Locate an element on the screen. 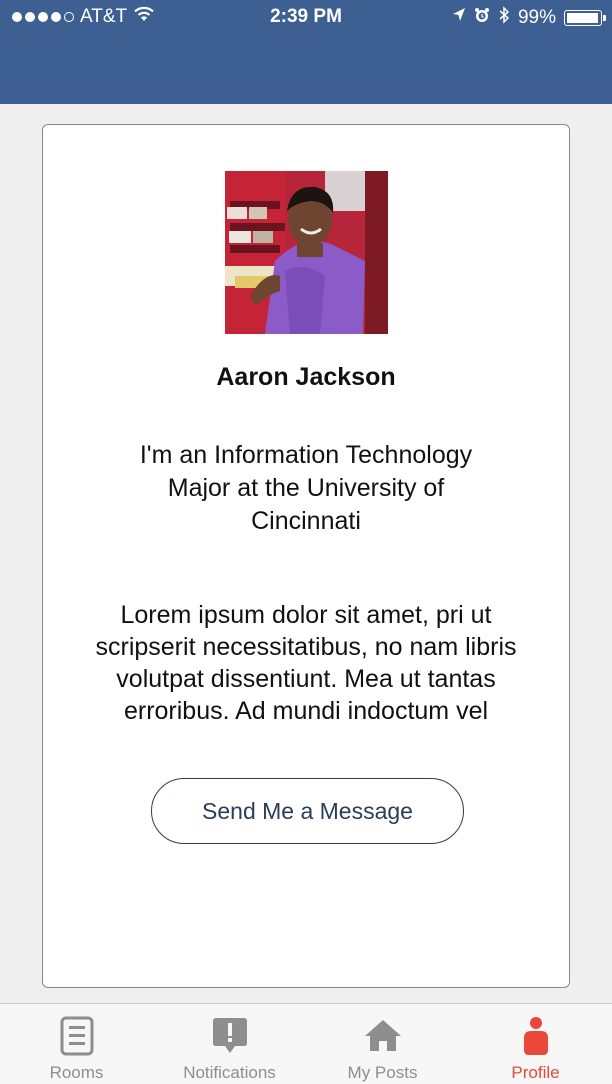 Image resolution: width=612 pixels, height=1084 pixels. tab-notifications: Notifications is located at coordinates (229, 1044).